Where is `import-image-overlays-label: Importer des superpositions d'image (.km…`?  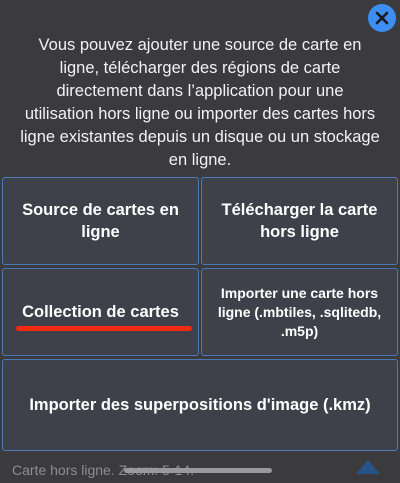
import-image-overlays-label: Importer des superpositions d'image (.km… is located at coordinates (200, 405).